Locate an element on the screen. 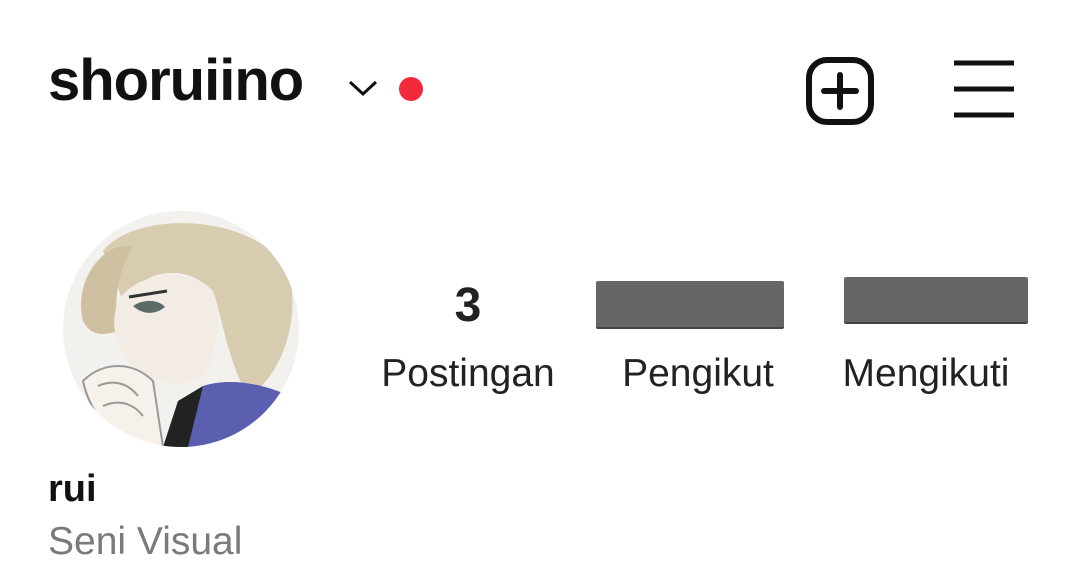  followers-stat: Pengikut is located at coordinates (697, 338).